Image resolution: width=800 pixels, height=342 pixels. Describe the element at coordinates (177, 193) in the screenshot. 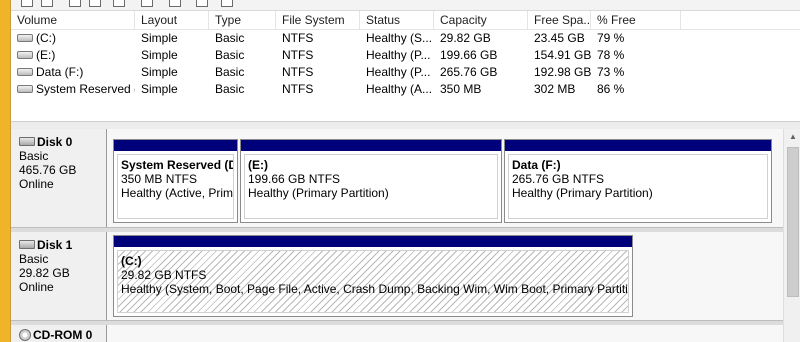

I see `partition-status: Healthy (Active, Prima` at that location.